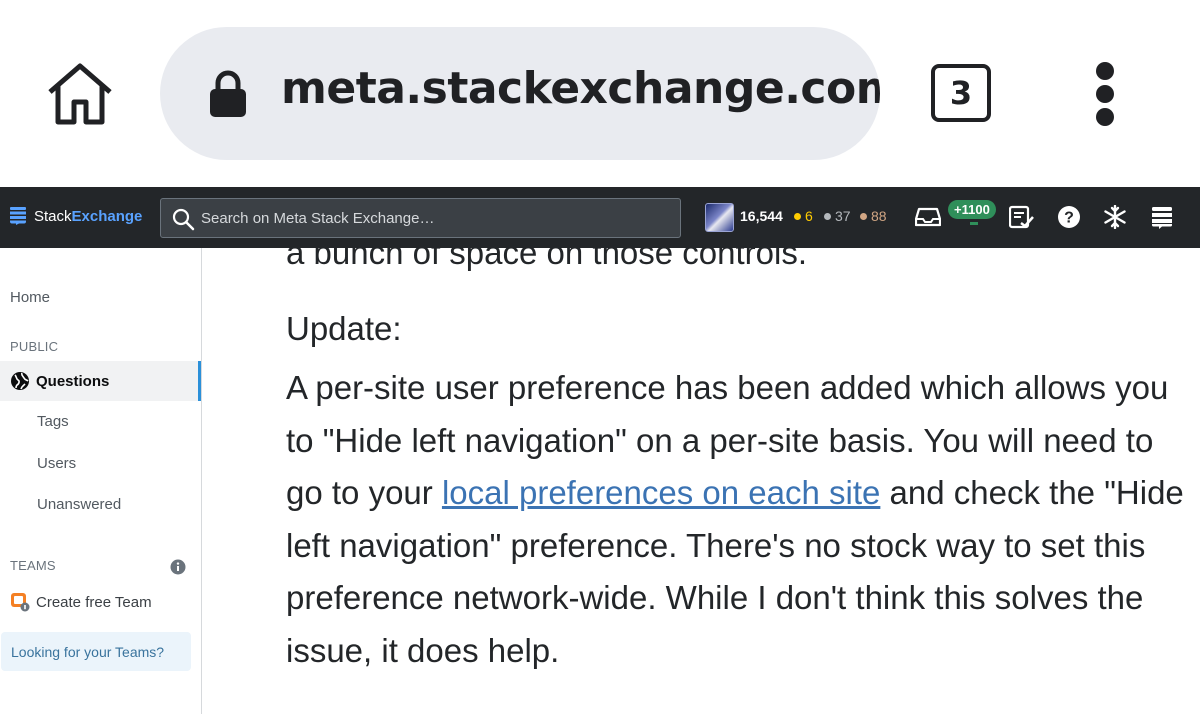 The height and width of the screenshot is (714, 1200). Describe the element at coordinates (580, 88) in the screenshot. I see `url-text: meta.stackexchange.com/` at that location.